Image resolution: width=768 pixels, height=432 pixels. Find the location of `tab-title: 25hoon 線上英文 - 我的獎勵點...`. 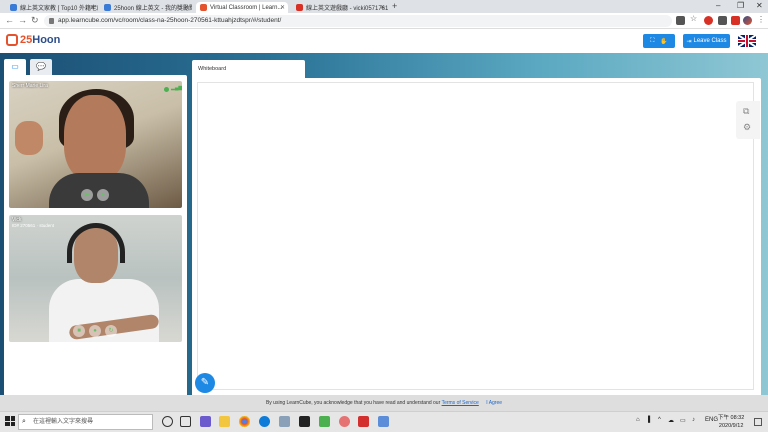

tab-title: 25hoon 線上英文 - 我的獎勵點... is located at coordinates (153, 9).